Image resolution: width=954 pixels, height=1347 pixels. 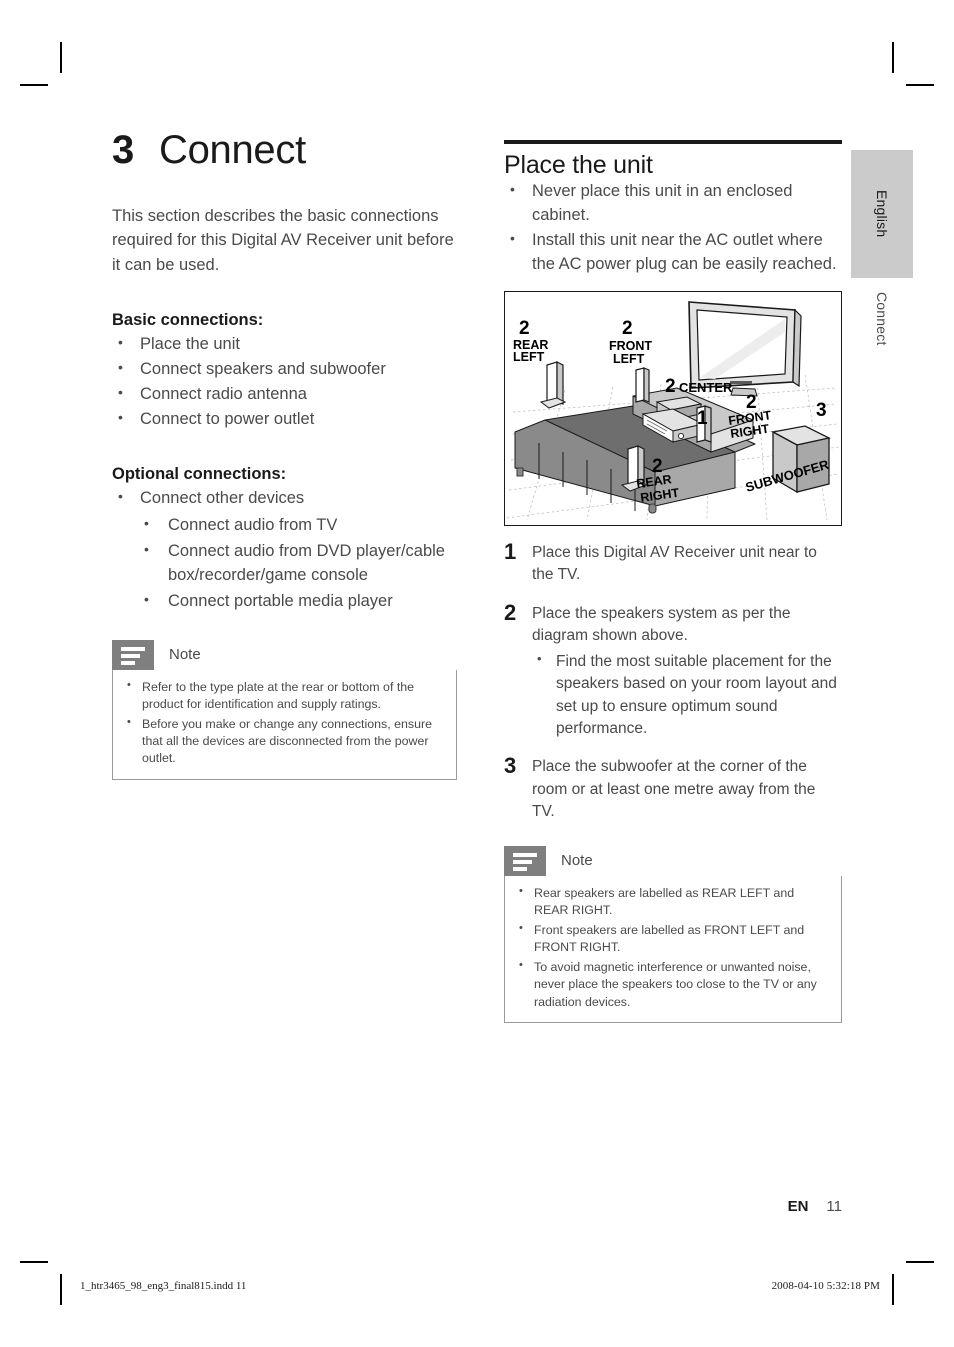 I want to click on crop-mark-bottom-left-vertical, so click(x=61, y=1289).